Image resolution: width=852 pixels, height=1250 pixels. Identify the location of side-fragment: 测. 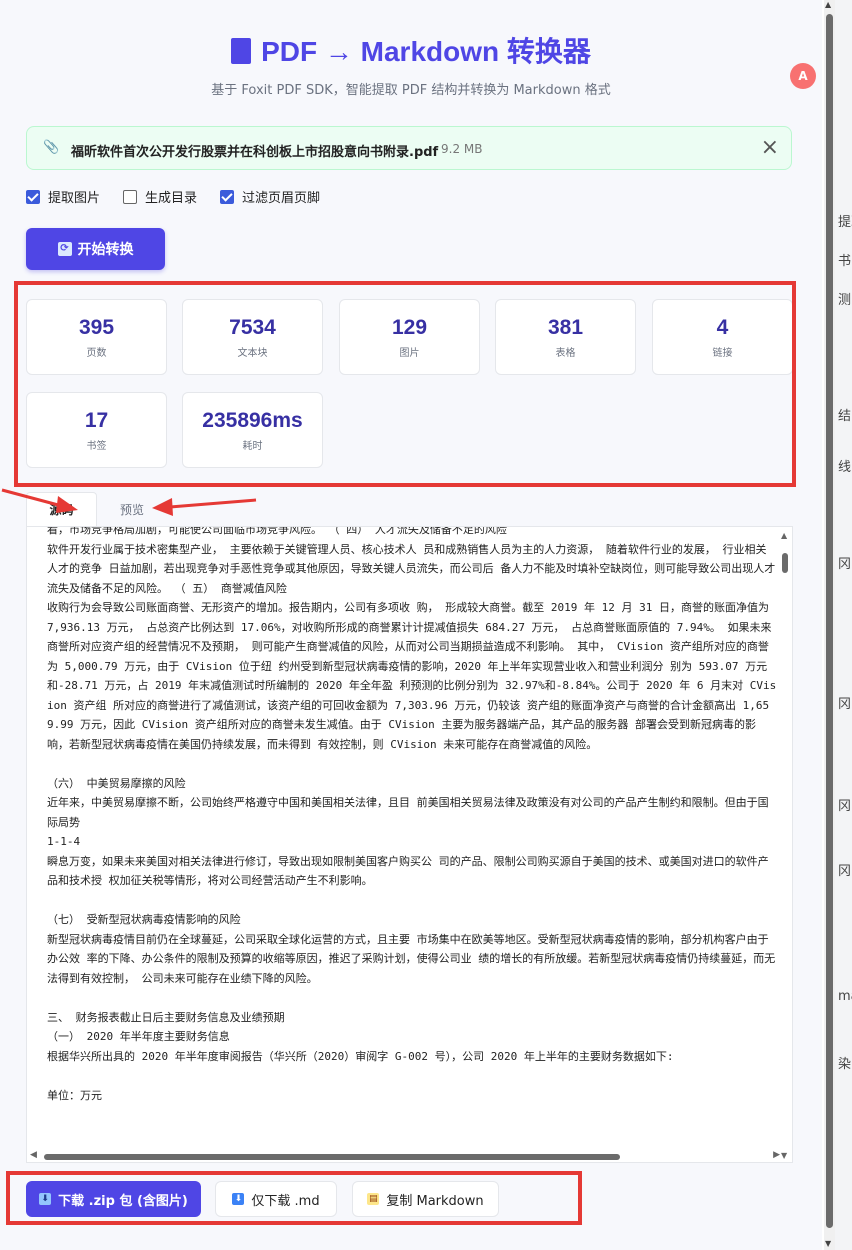
(845, 300).